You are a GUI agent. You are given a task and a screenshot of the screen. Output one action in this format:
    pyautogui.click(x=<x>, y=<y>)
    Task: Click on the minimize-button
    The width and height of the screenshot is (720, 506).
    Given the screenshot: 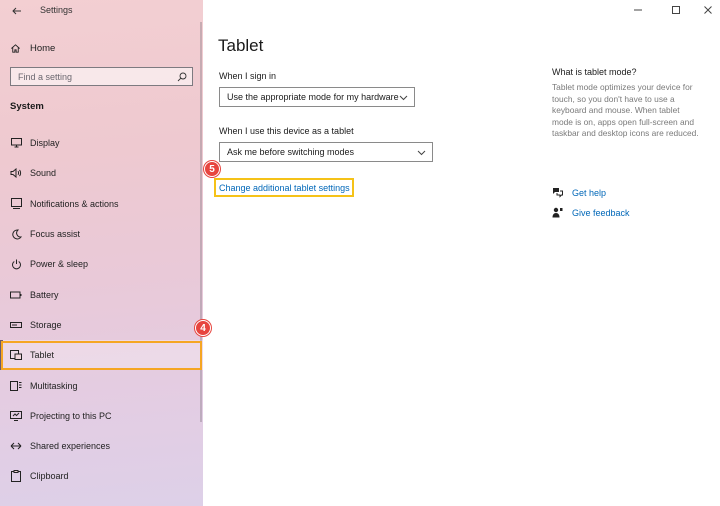 What is the action you would take?
    pyautogui.click(x=638, y=10)
    